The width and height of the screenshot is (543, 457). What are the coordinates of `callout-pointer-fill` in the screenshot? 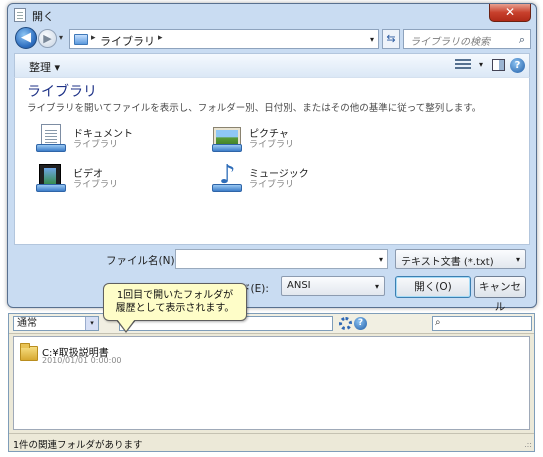 It's located at (126, 325).